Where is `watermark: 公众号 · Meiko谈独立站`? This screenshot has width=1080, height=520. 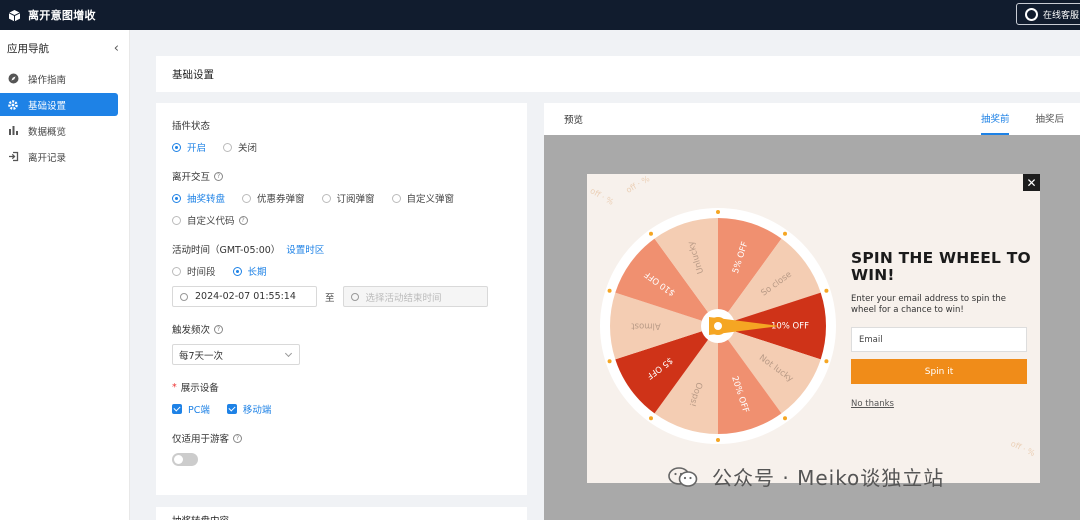
watermark: 公众号 · Meiko谈独立站 is located at coordinates (806, 476).